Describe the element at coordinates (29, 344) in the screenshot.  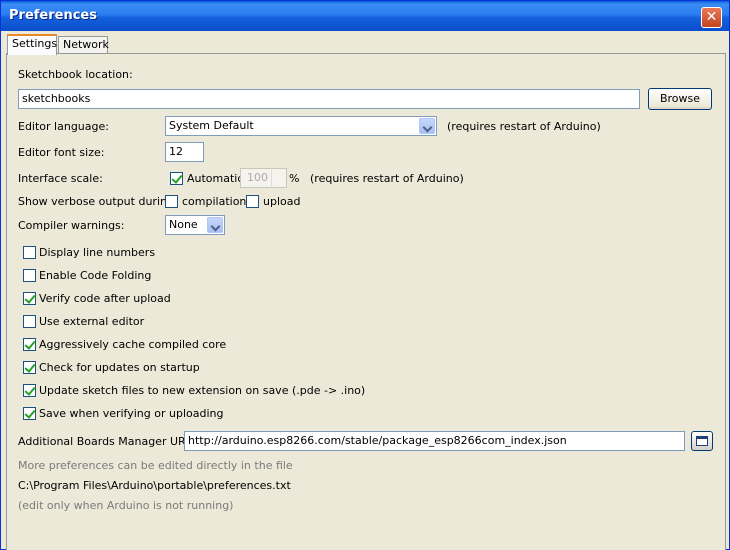
I see `cache-compiled-core-checkbox` at that location.